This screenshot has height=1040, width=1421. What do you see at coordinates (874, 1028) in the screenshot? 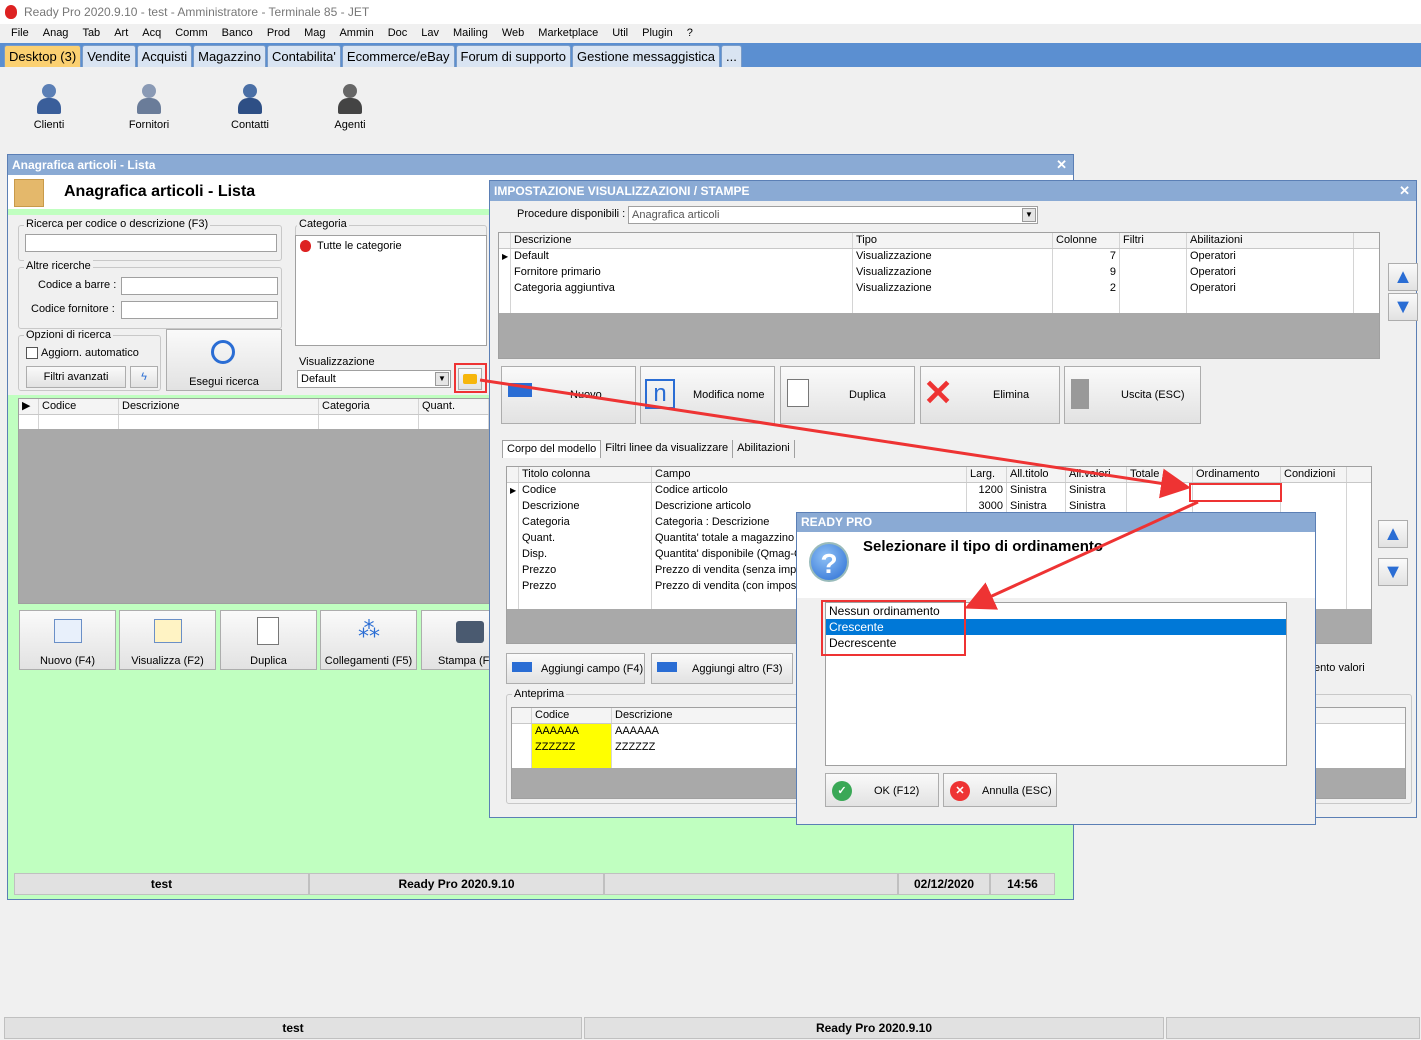
I see `app-status-version: Ready Pro 2020.9.10` at bounding box center [874, 1028].